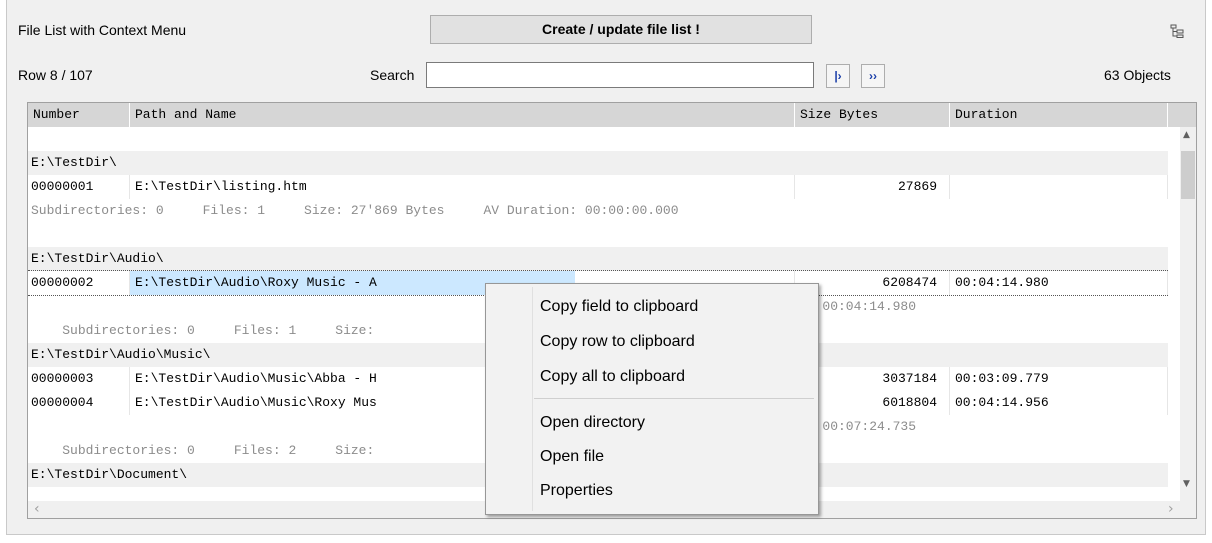 This screenshot has height=543, width=1212. I want to click on menu-item-copy-row: Copy row to clipboard, so click(617, 342).